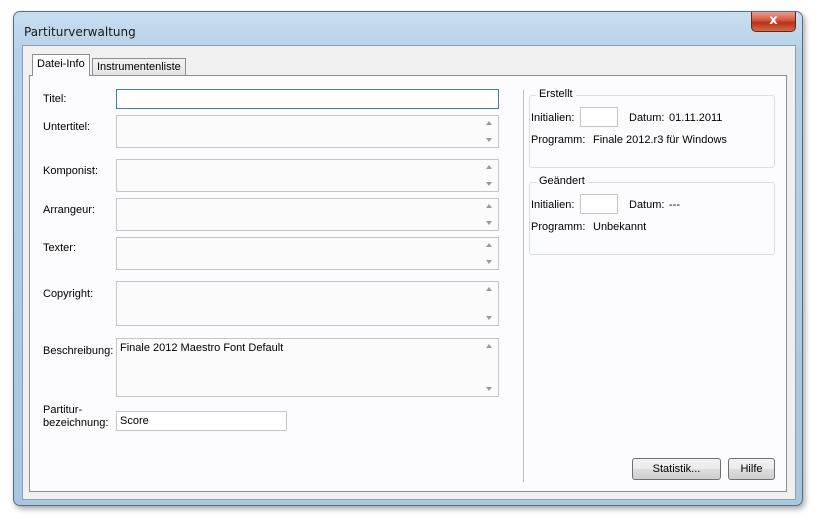 The image size is (823, 526). Describe the element at coordinates (647, 118) in the screenshot. I see `erstellt-datum-label: Datum:` at that location.